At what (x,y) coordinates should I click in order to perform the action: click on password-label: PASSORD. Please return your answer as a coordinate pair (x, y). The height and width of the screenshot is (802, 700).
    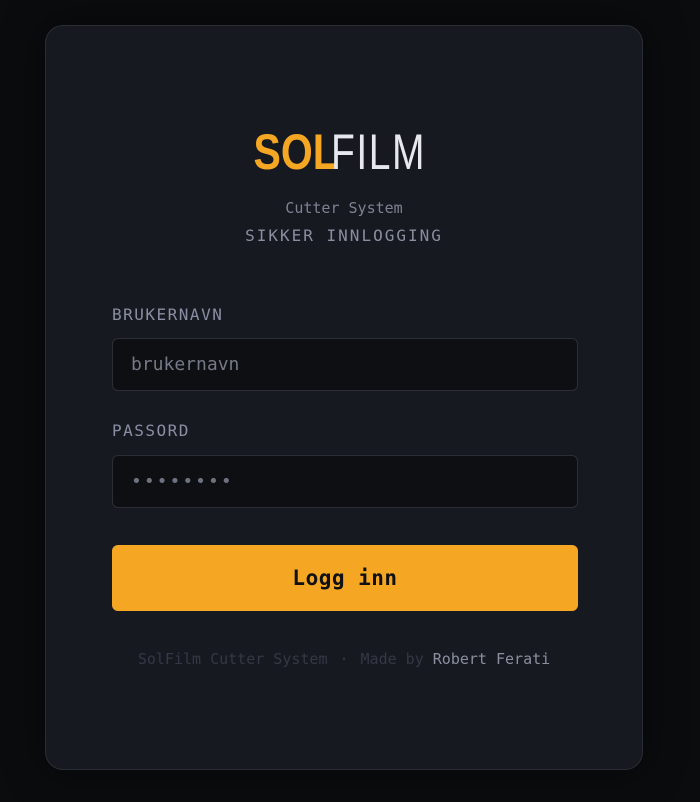
    Looking at the image, I should click on (151, 430).